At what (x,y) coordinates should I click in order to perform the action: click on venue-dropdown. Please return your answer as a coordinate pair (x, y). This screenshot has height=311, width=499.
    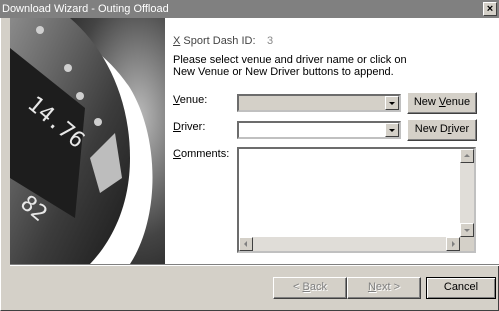
    Looking at the image, I should click on (319, 103).